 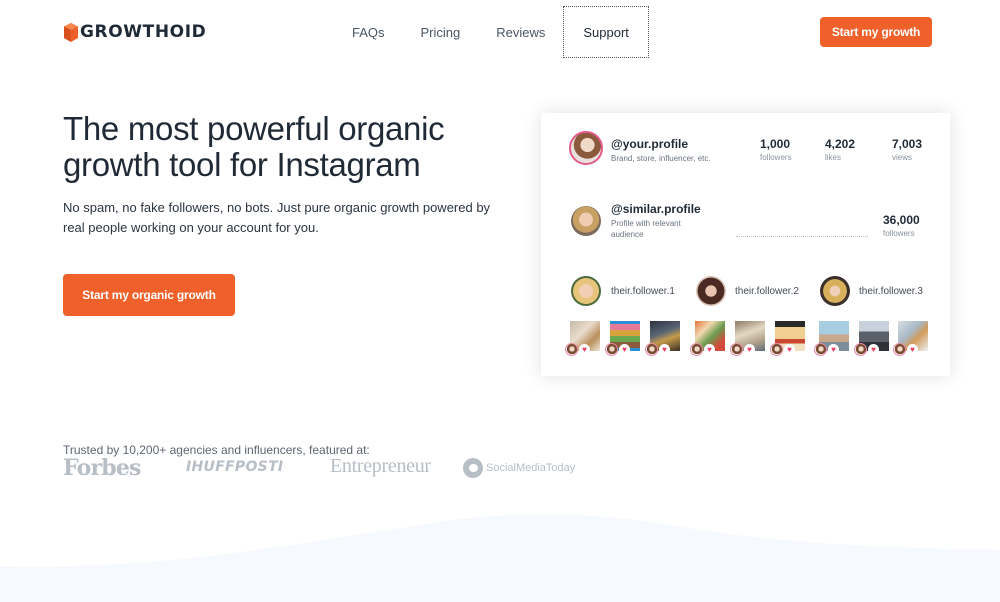 What do you see at coordinates (656, 209) in the screenshot?
I see `similar-profile-handle: @similar.profile` at bounding box center [656, 209].